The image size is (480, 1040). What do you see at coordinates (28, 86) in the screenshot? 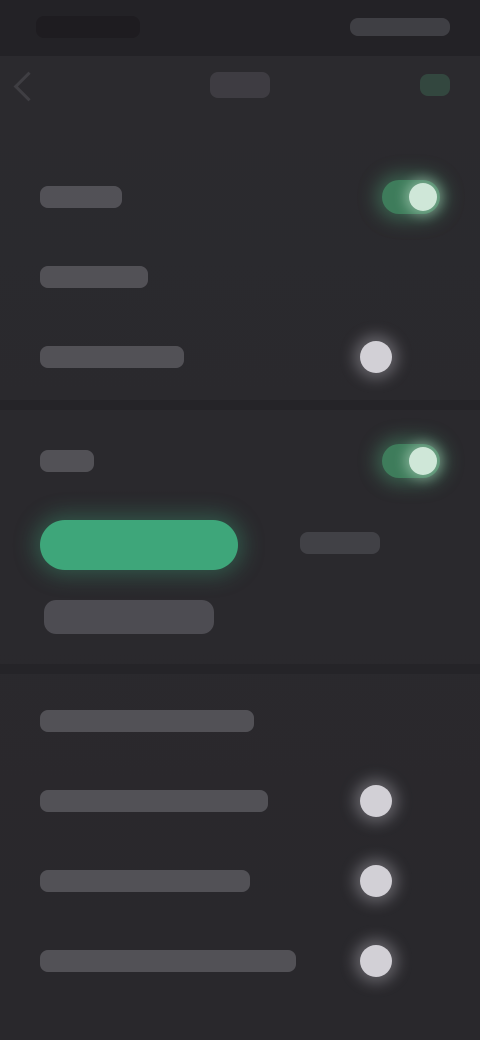
I see `back-arrow-icon` at bounding box center [28, 86].